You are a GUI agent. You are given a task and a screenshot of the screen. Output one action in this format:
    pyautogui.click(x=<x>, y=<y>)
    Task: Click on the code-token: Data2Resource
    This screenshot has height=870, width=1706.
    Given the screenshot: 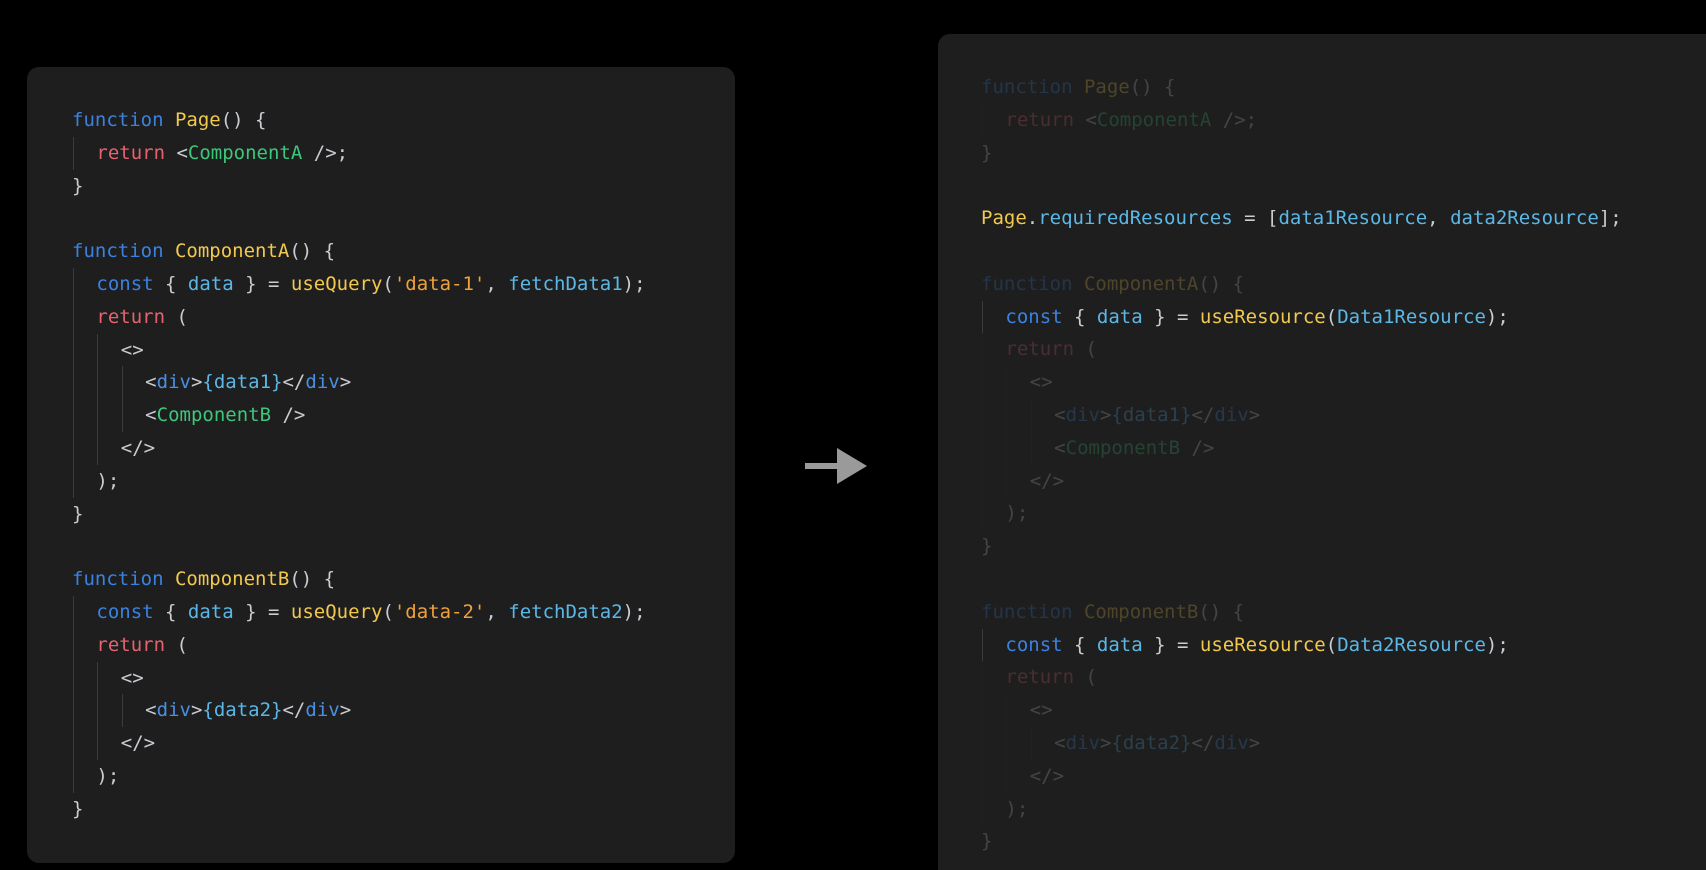 What is the action you would take?
    pyautogui.click(x=1411, y=644)
    